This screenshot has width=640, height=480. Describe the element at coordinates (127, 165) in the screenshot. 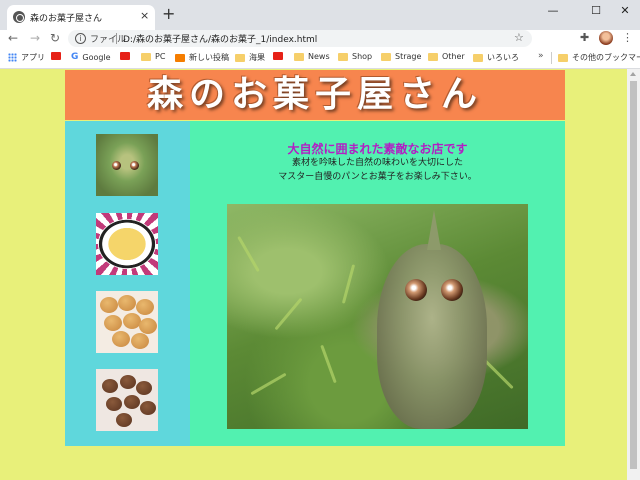

I see `creature-thumbnail` at that location.